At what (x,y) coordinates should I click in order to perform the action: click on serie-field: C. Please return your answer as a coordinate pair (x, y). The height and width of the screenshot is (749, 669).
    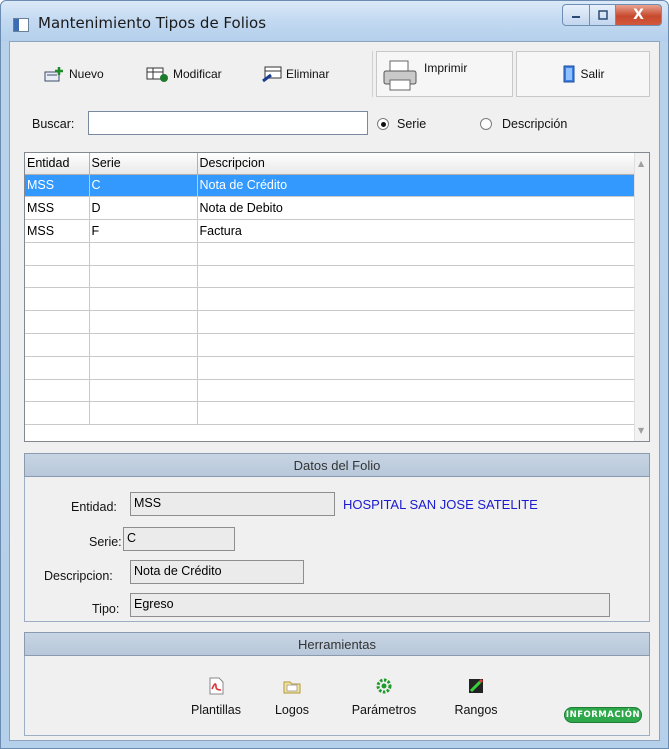
    Looking at the image, I should click on (179, 539).